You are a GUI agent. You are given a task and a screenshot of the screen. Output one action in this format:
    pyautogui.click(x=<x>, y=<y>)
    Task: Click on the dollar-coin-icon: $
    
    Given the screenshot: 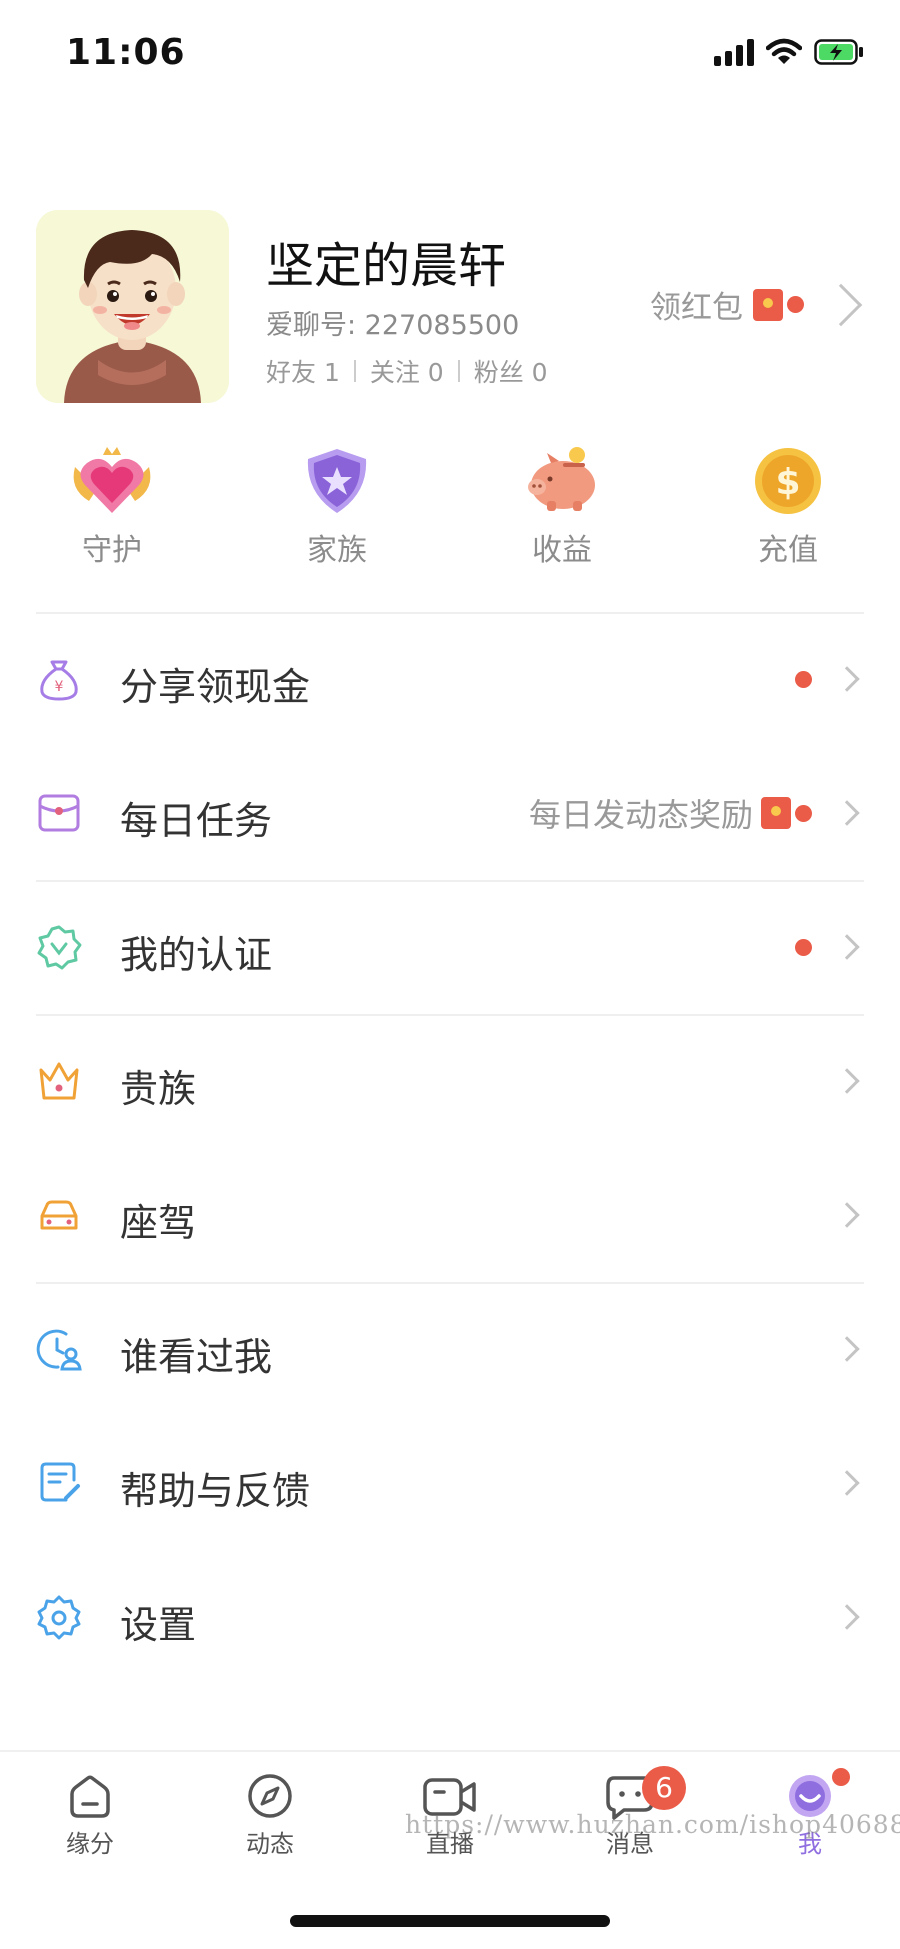 What is the action you would take?
    pyautogui.click(x=788, y=481)
    